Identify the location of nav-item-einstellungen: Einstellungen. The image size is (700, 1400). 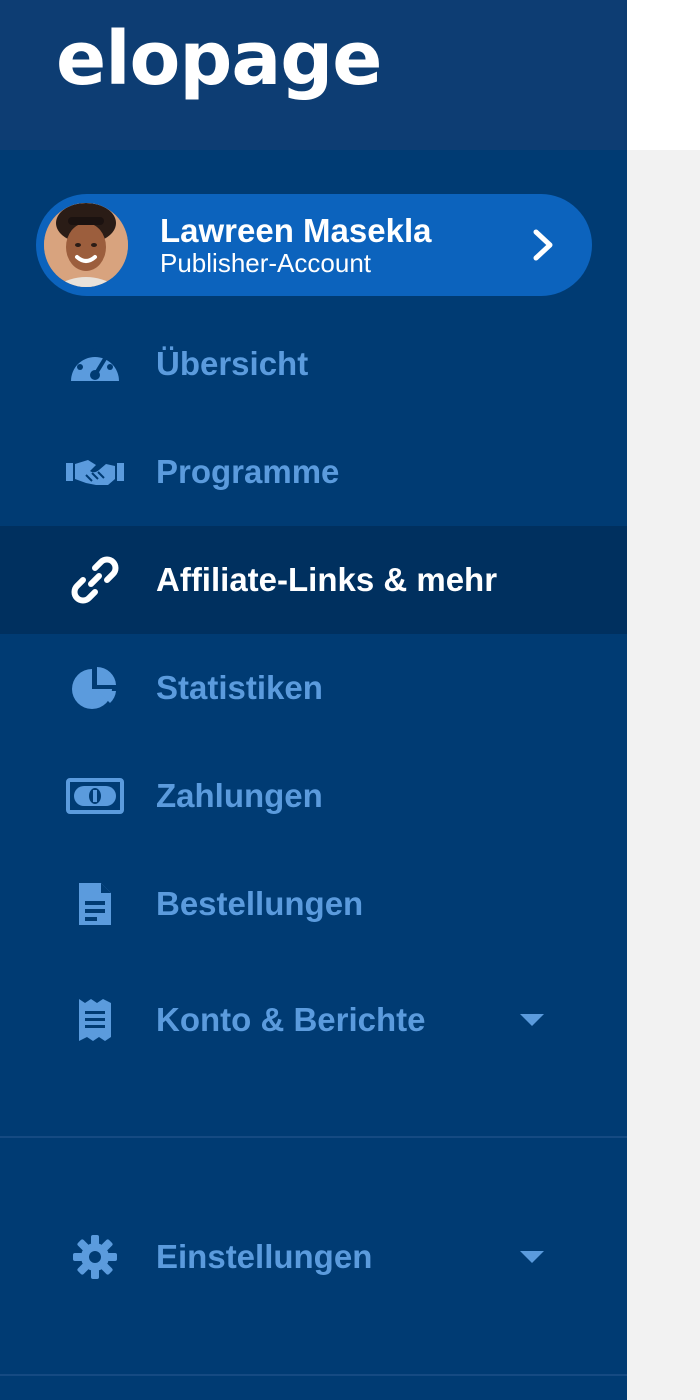
(313, 1257).